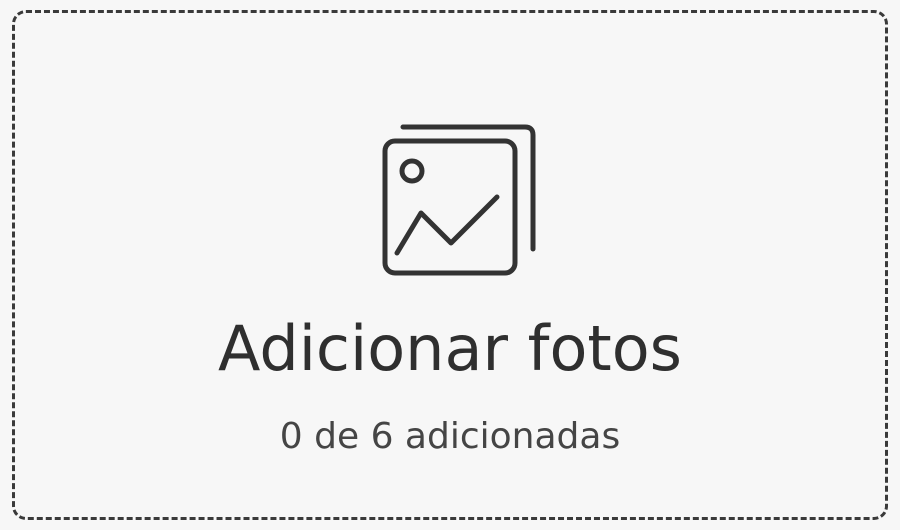  I want to click on add-photos-title: Adicionar fotos, so click(450, 348).